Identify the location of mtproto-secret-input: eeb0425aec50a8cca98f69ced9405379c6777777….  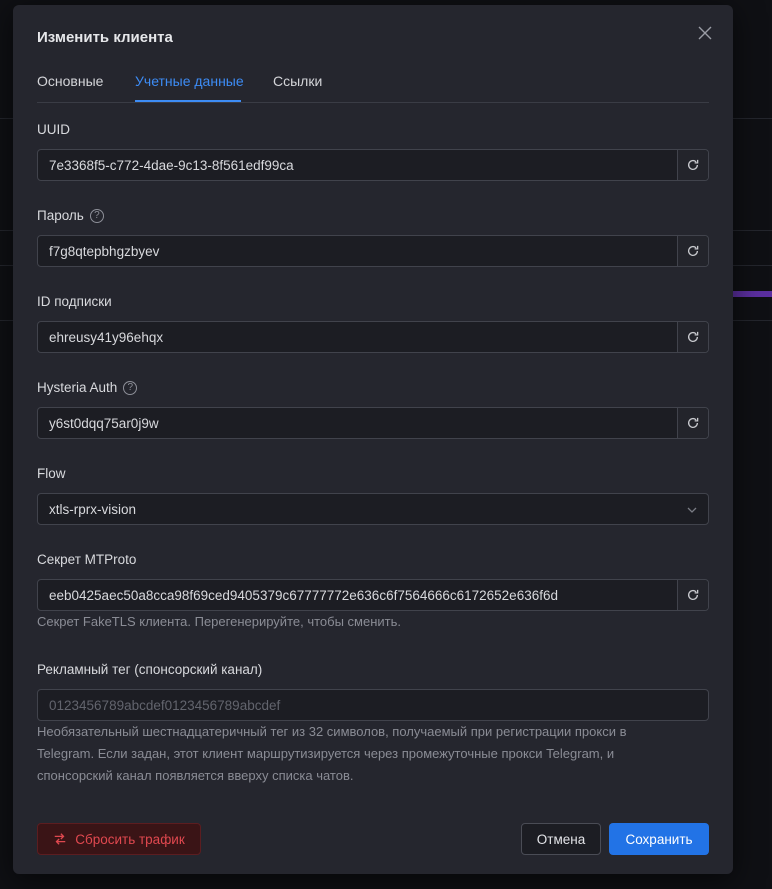
(357, 595).